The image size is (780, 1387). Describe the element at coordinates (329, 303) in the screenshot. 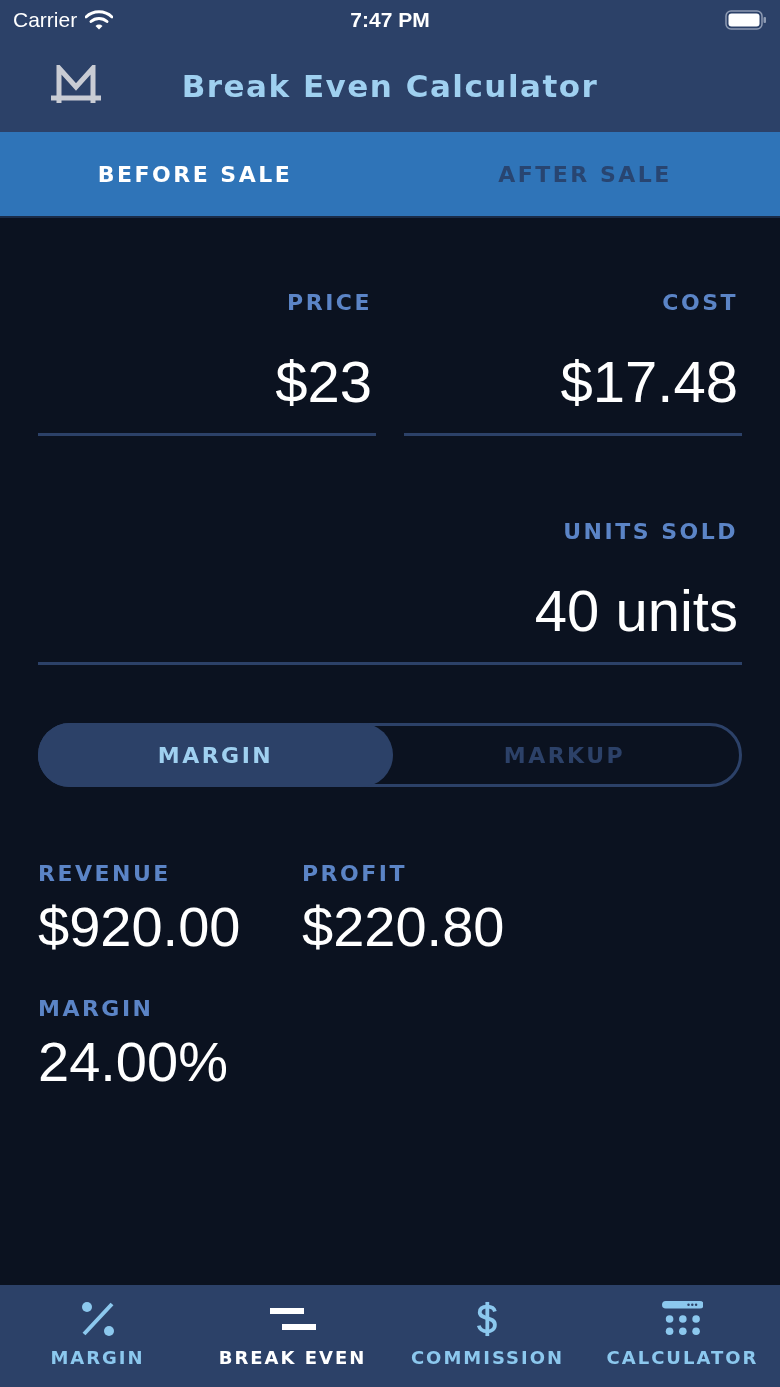

I see `field-label: PRICE` at that location.